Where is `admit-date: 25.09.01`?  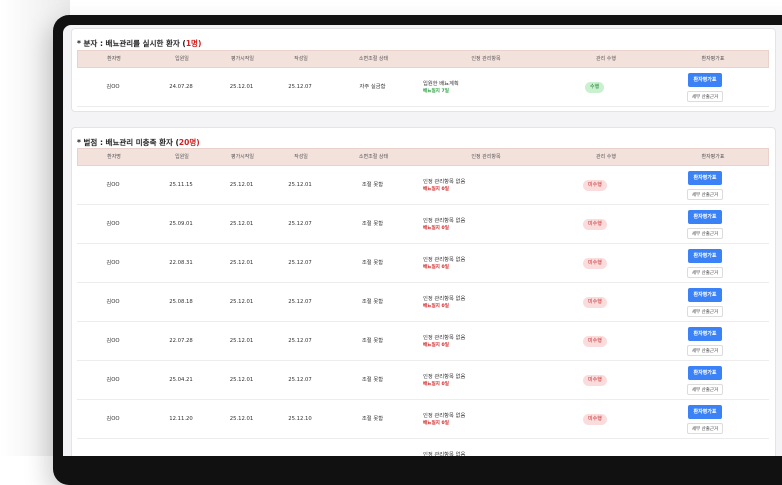
admit-date: 25.09.01 is located at coordinates (181, 224).